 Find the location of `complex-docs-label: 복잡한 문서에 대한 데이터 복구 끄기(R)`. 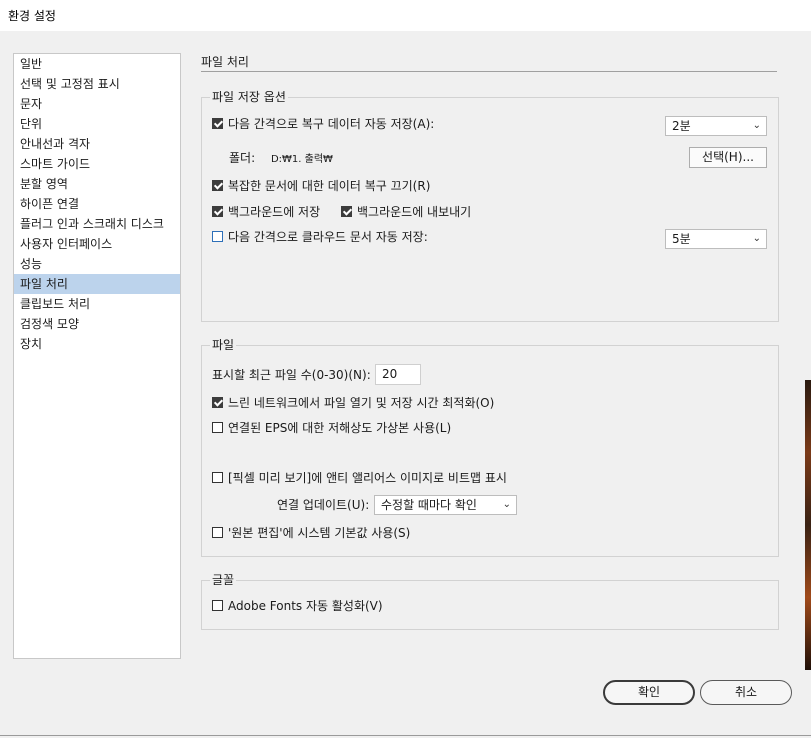

complex-docs-label: 복잡한 문서에 대한 데이터 복구 끄기(R) is located at coordinates (329, 186).